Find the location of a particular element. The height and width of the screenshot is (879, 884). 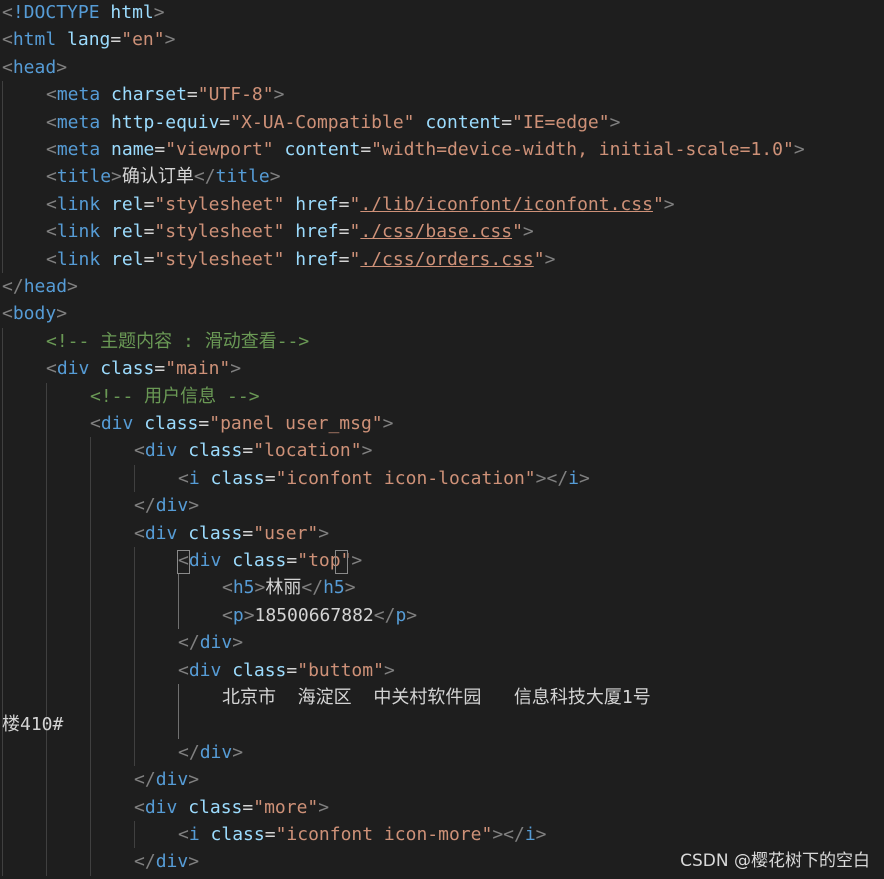

code-line: <h5>林丽</h5> is located at coordinates (289, 587).